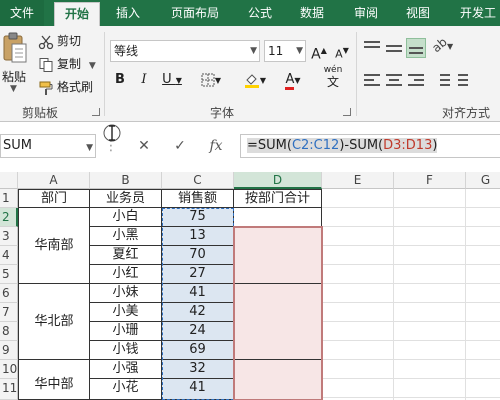  Describe the element at coordinates (198, 217) in the screenshot. I see `sales-cell: 75` at that location.